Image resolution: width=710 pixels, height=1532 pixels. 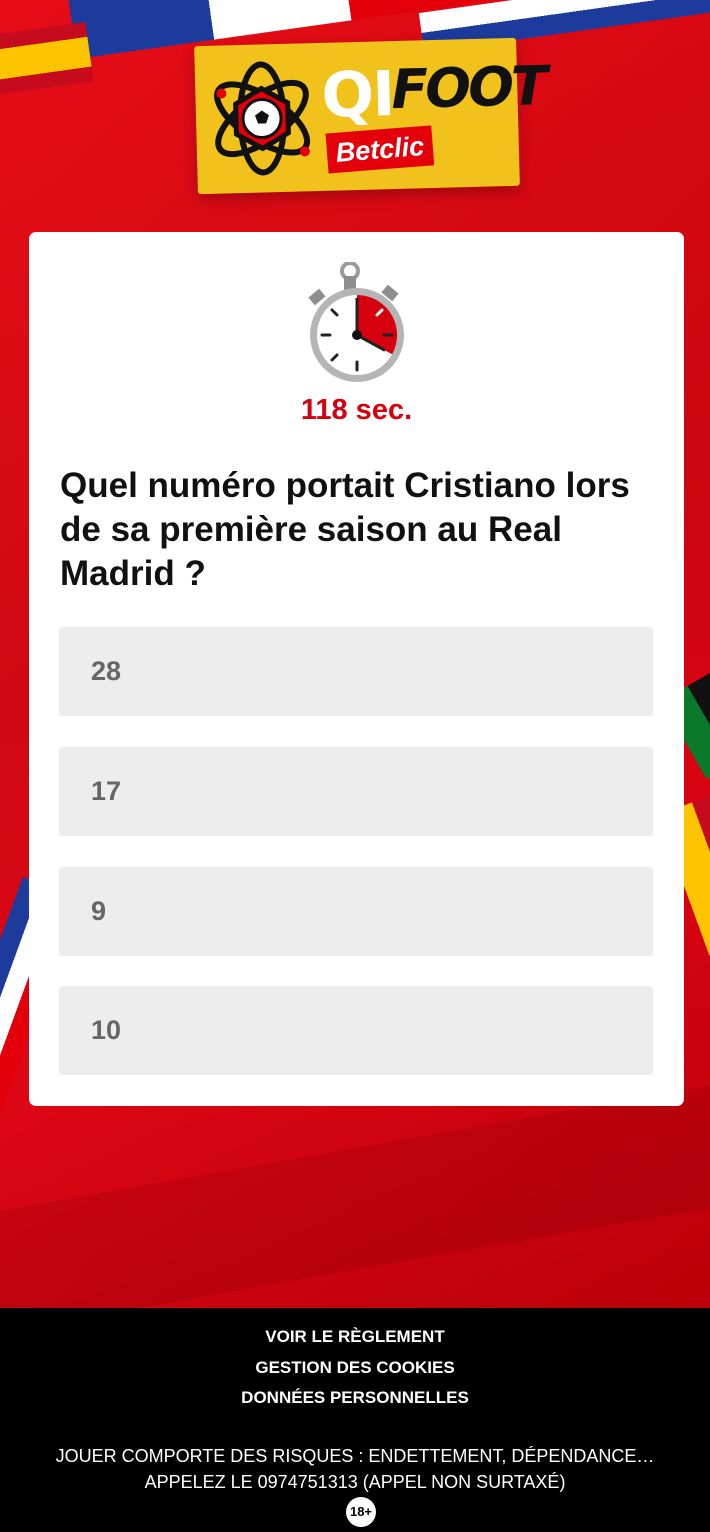 What do you see at coordinates (355, 1398) in the screenshot?
I see `personal-data-link: DONNÉES PERSONNELLES` at bounding box center [355, 1398].